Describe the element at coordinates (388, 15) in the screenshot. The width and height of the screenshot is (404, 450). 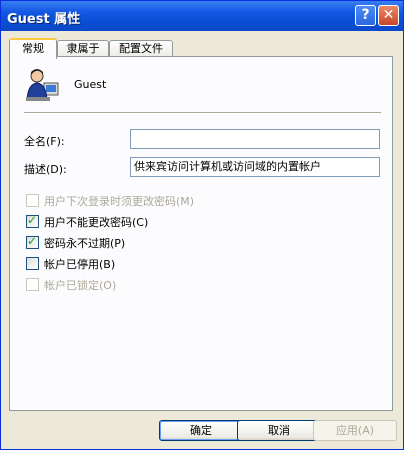
I see `close-button: ✕` at that location.